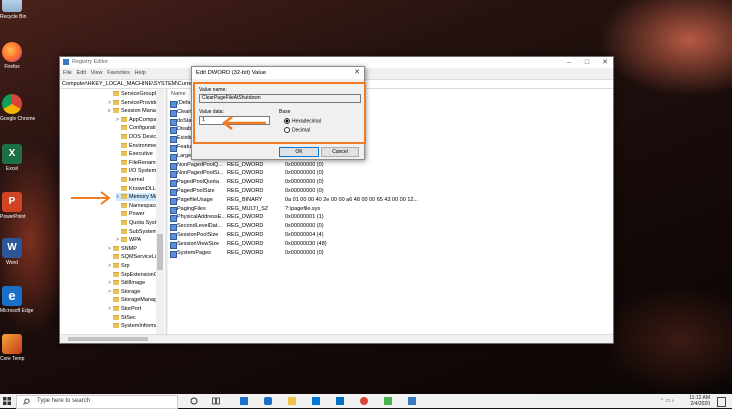 The height and width of the screenshot is (409, 732). What do you see at coordinates (12, 202) in the screenshot?
I see `powerpoint-icon: P` at bounding box center [12, 202].